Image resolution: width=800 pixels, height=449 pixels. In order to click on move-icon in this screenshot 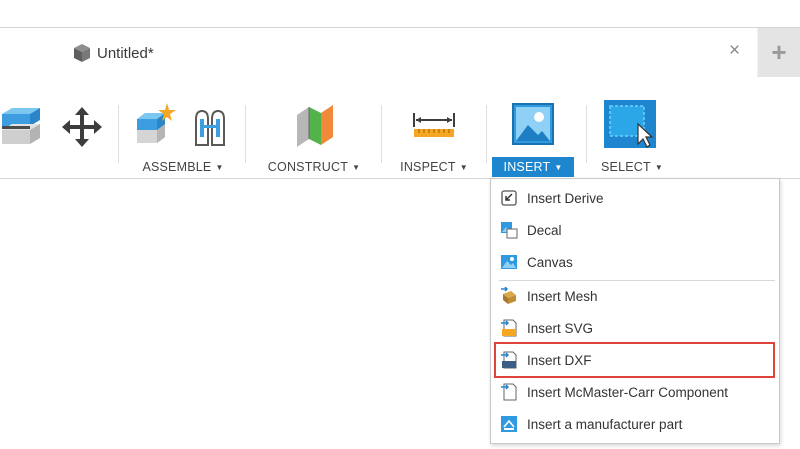, I will do `click(82, 127)`.